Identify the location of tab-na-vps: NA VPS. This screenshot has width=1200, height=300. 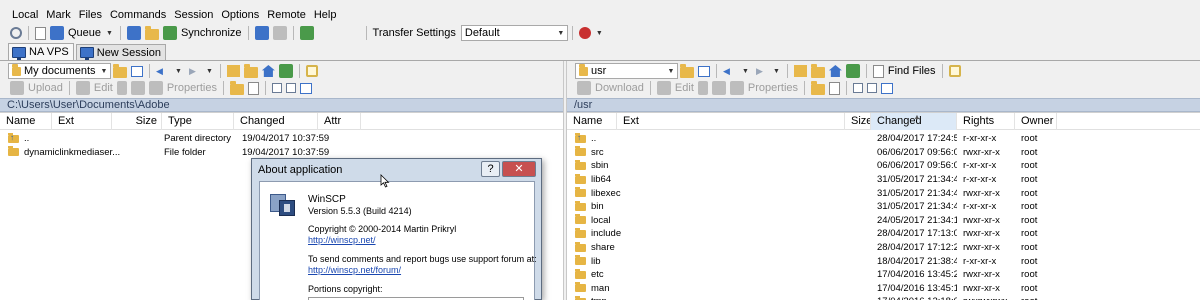
(41, 51).